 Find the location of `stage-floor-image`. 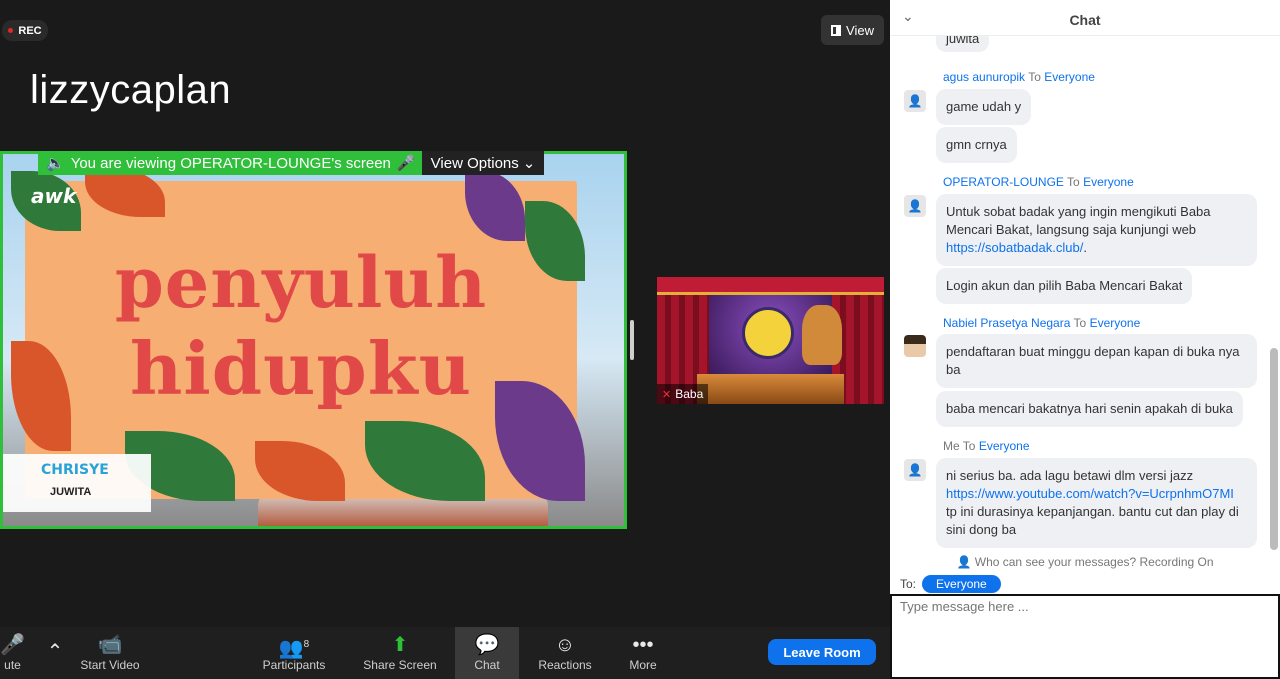

stage-floor-image is located at coordinates (770, 389).